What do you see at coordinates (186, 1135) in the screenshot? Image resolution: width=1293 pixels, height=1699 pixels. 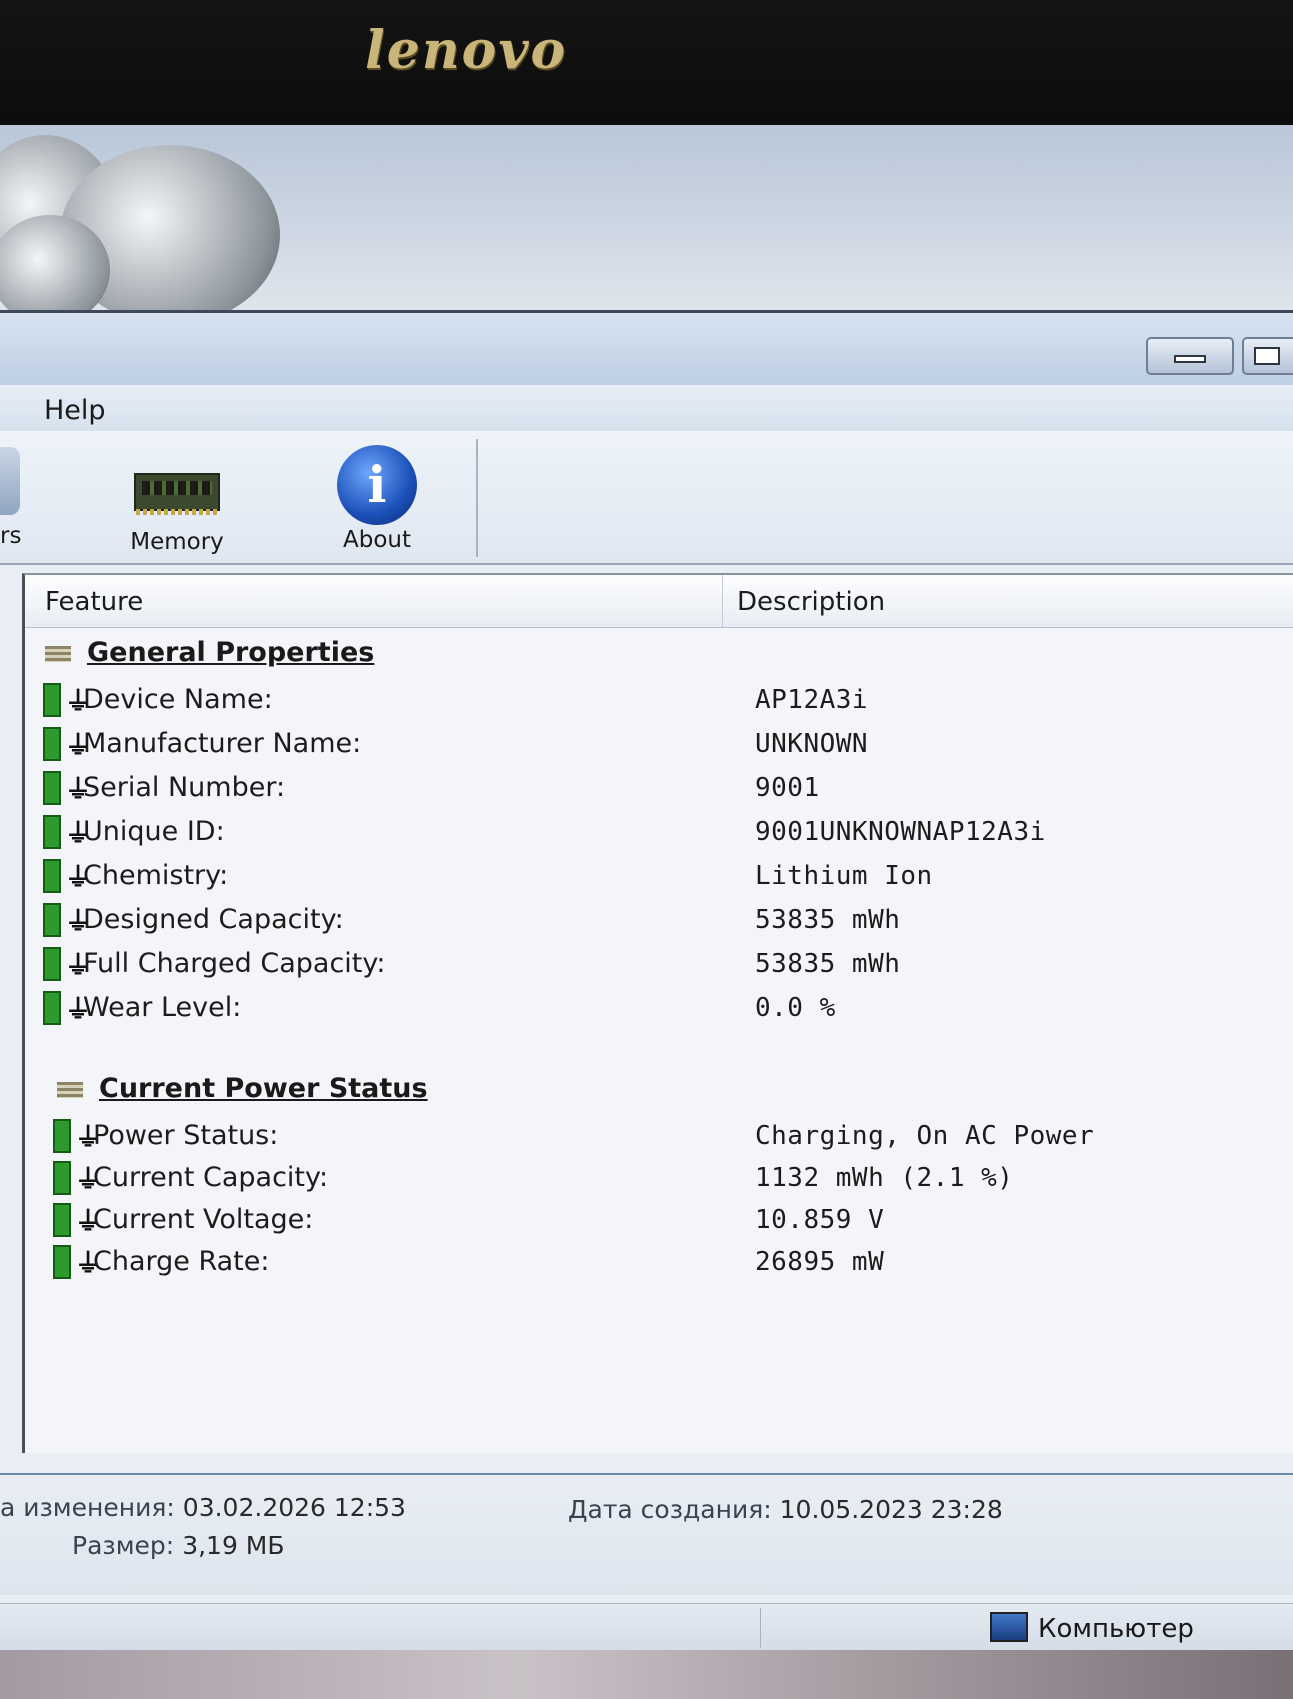 I see `feature-label: Power Status:` at bounding box center [186, 1135].